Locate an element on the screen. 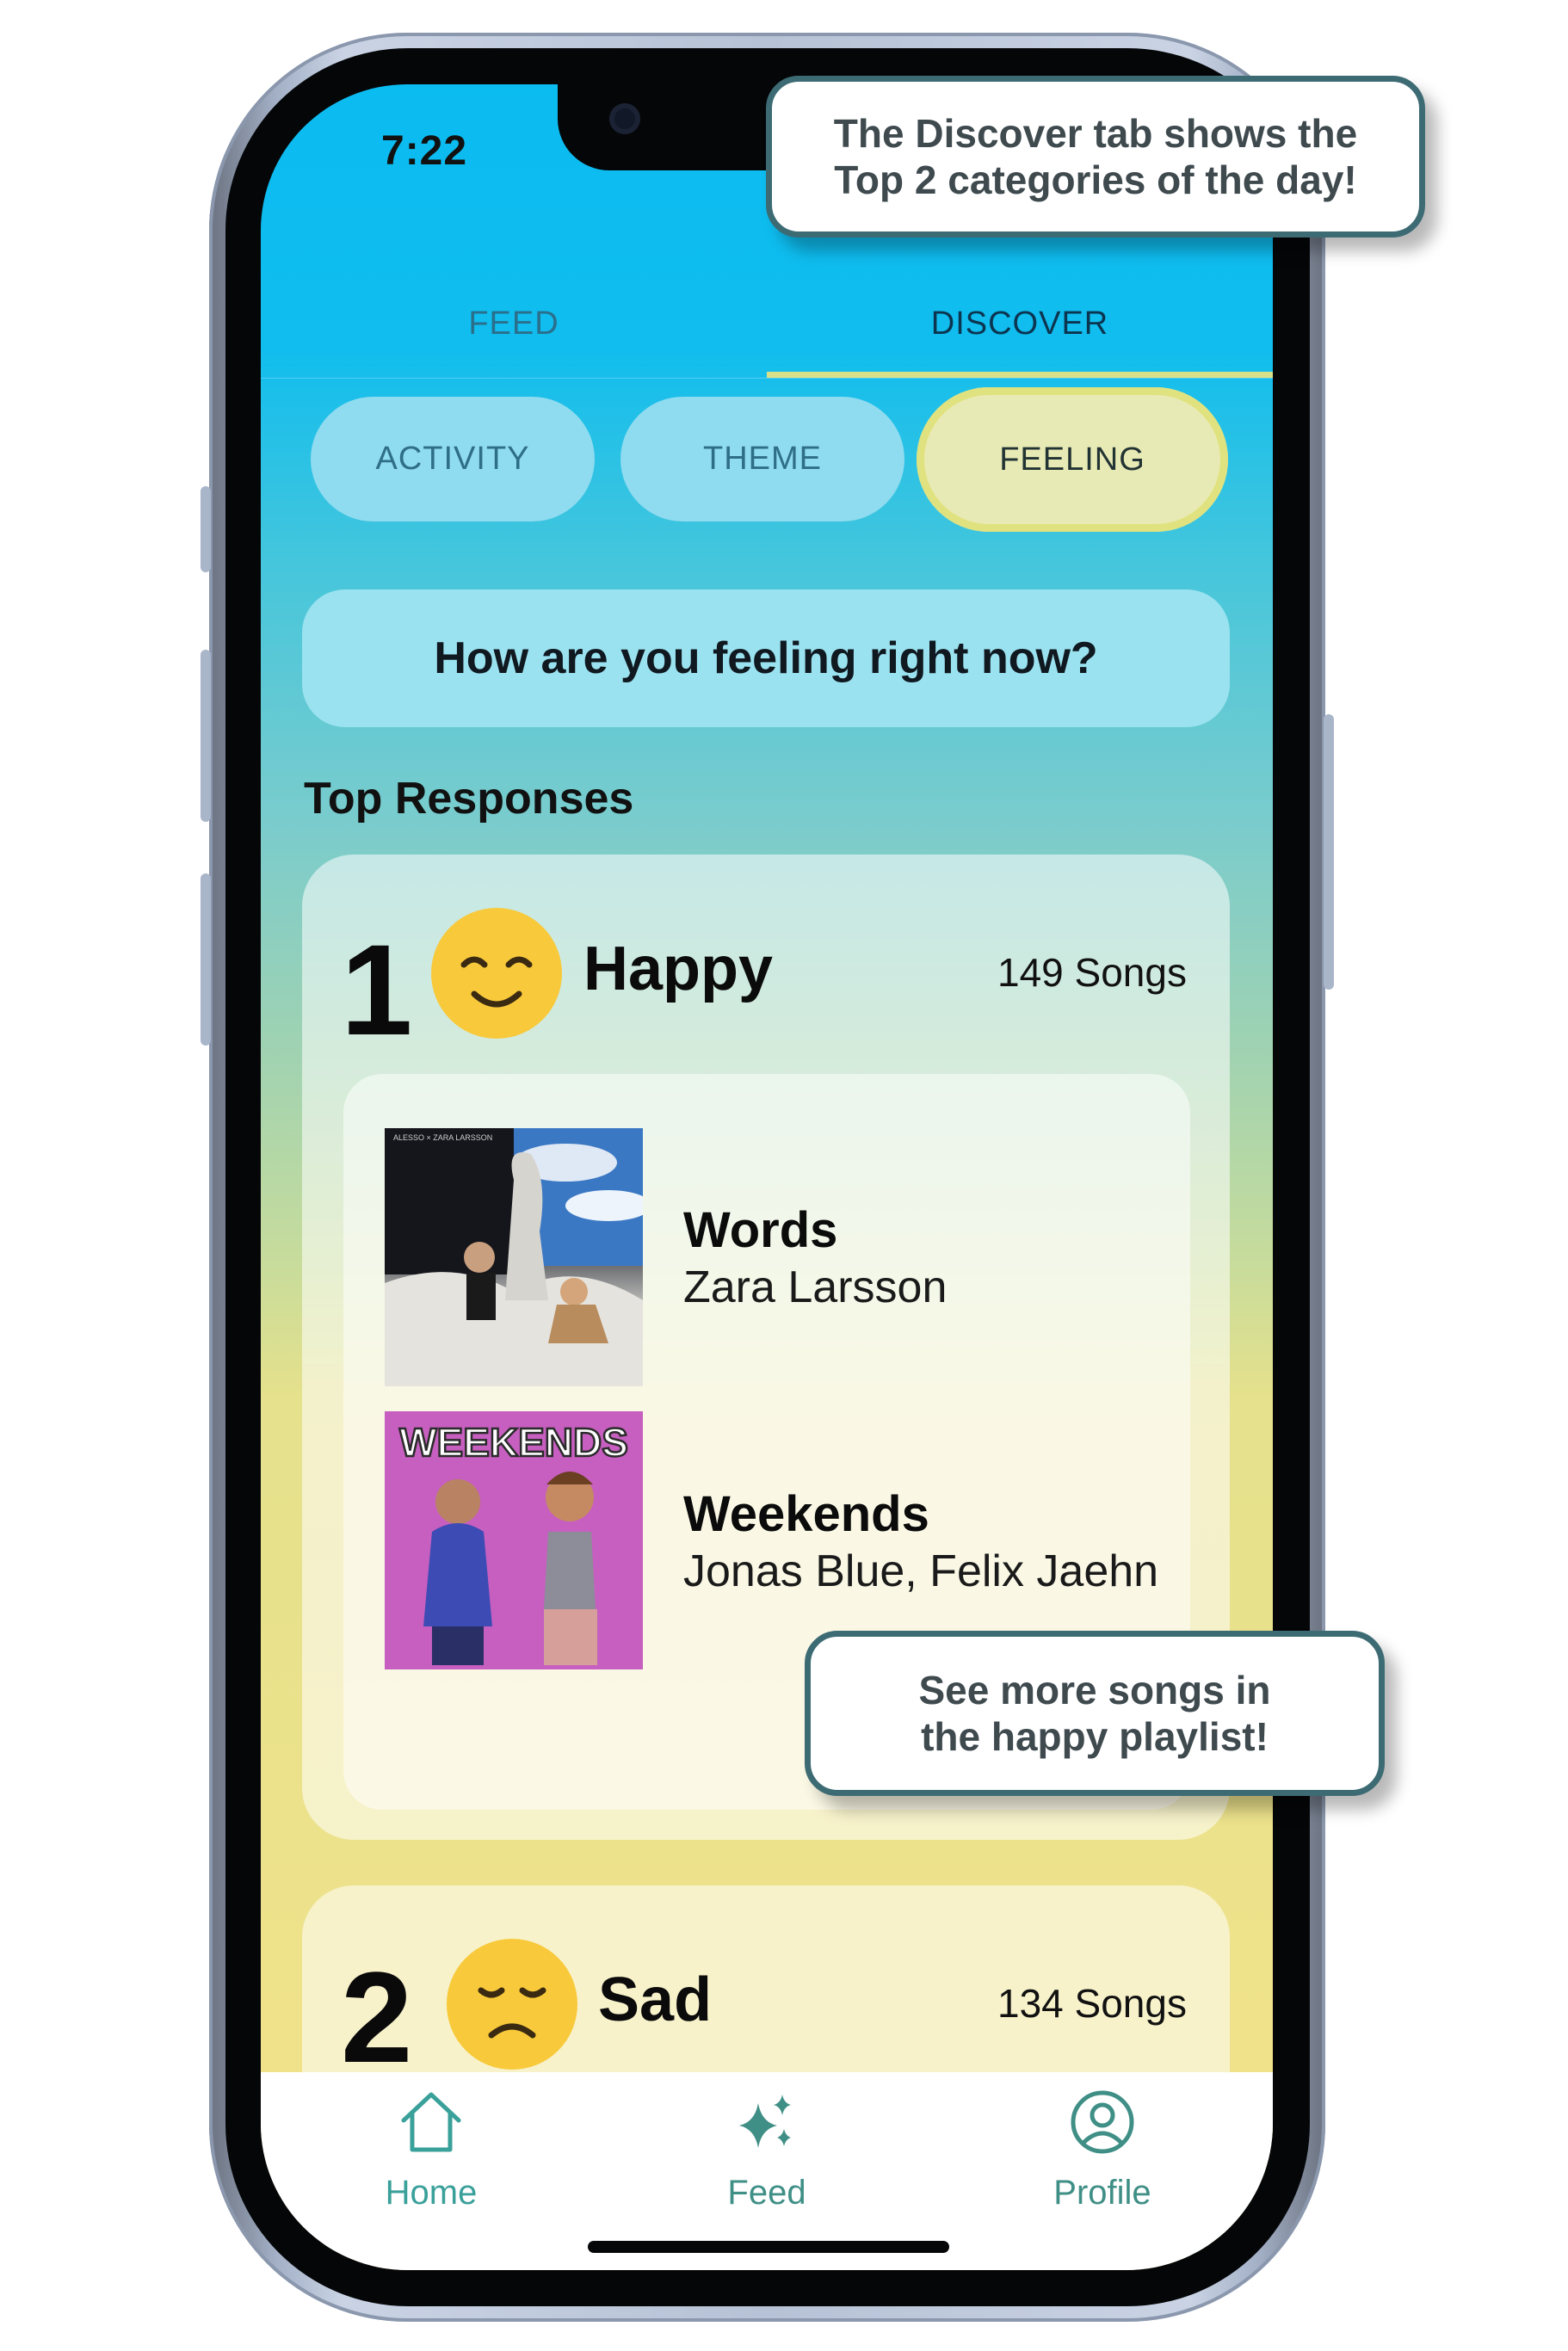  top-tabs: FEED DISCOVER is located at coordinates (767, 327).